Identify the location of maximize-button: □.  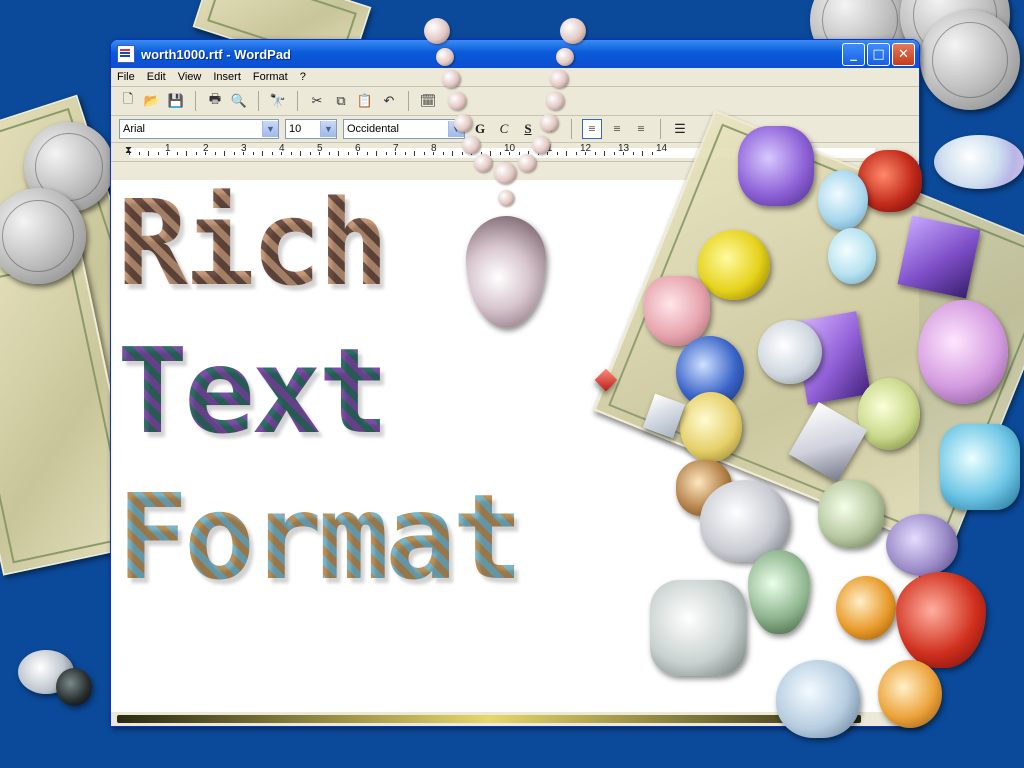
(878, 54).